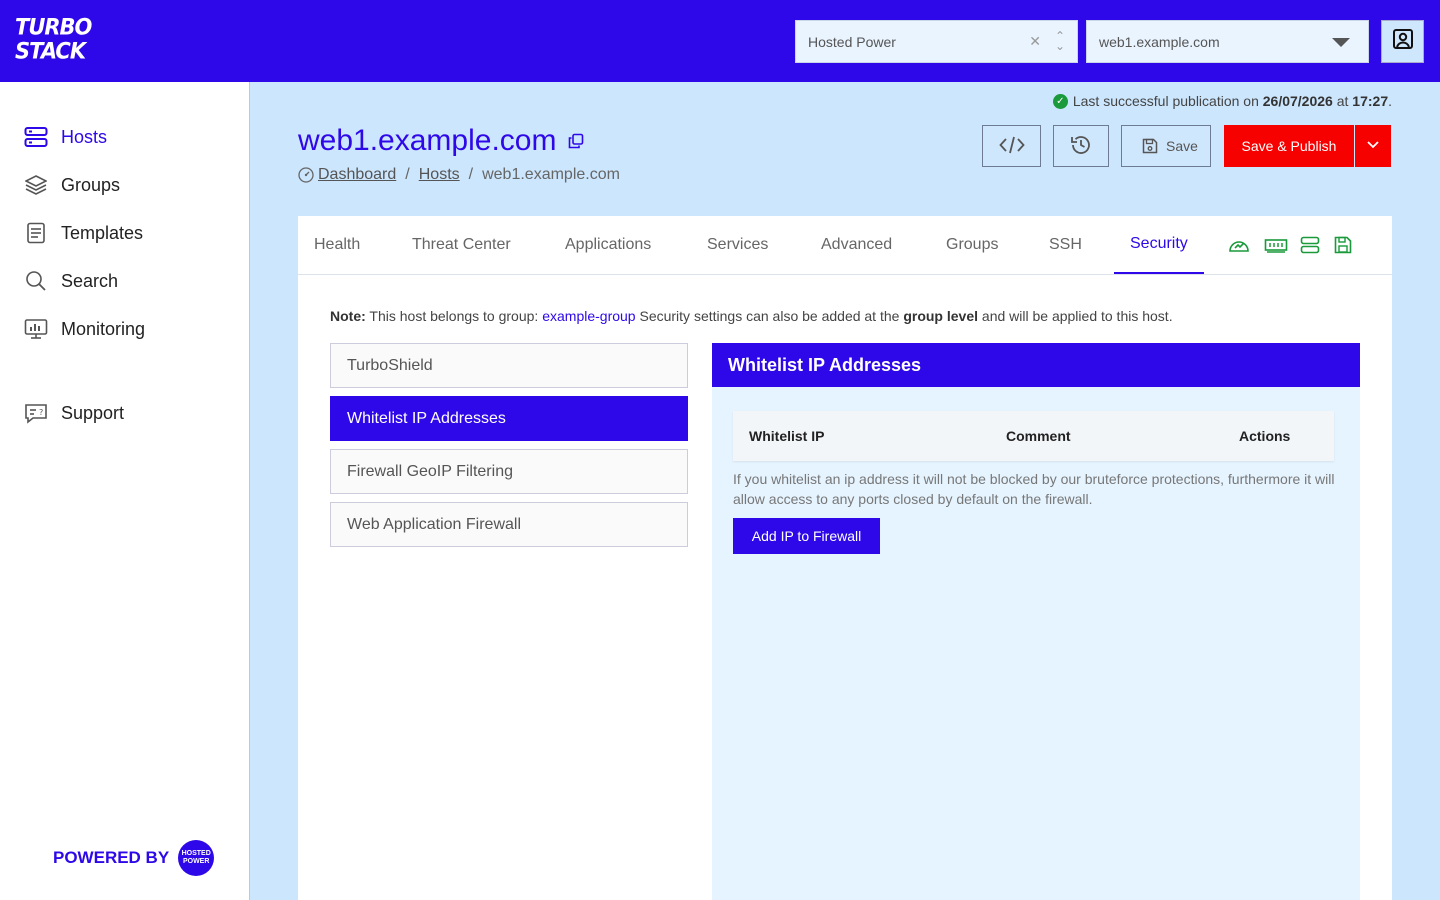  Describe the element at coordinates (1166, 146) in the screenshot. I see `save-button: Save` at that location.